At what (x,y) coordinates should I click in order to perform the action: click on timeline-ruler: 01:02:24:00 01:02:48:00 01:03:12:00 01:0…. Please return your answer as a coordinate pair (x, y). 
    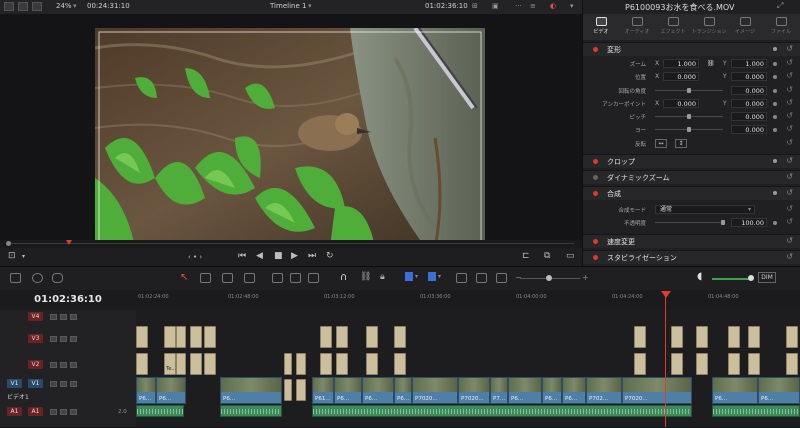
    Looking at the image, I should click on (468, 300).